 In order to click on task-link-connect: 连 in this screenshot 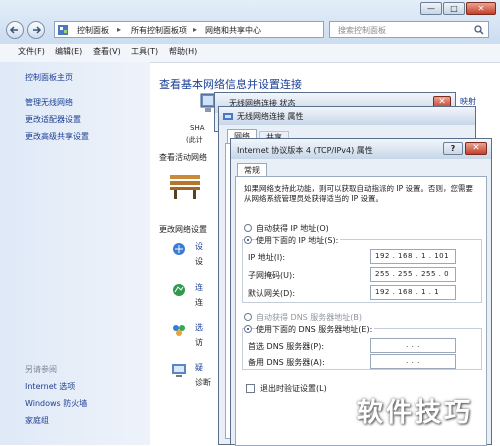, I will do `click(199, 287)`.